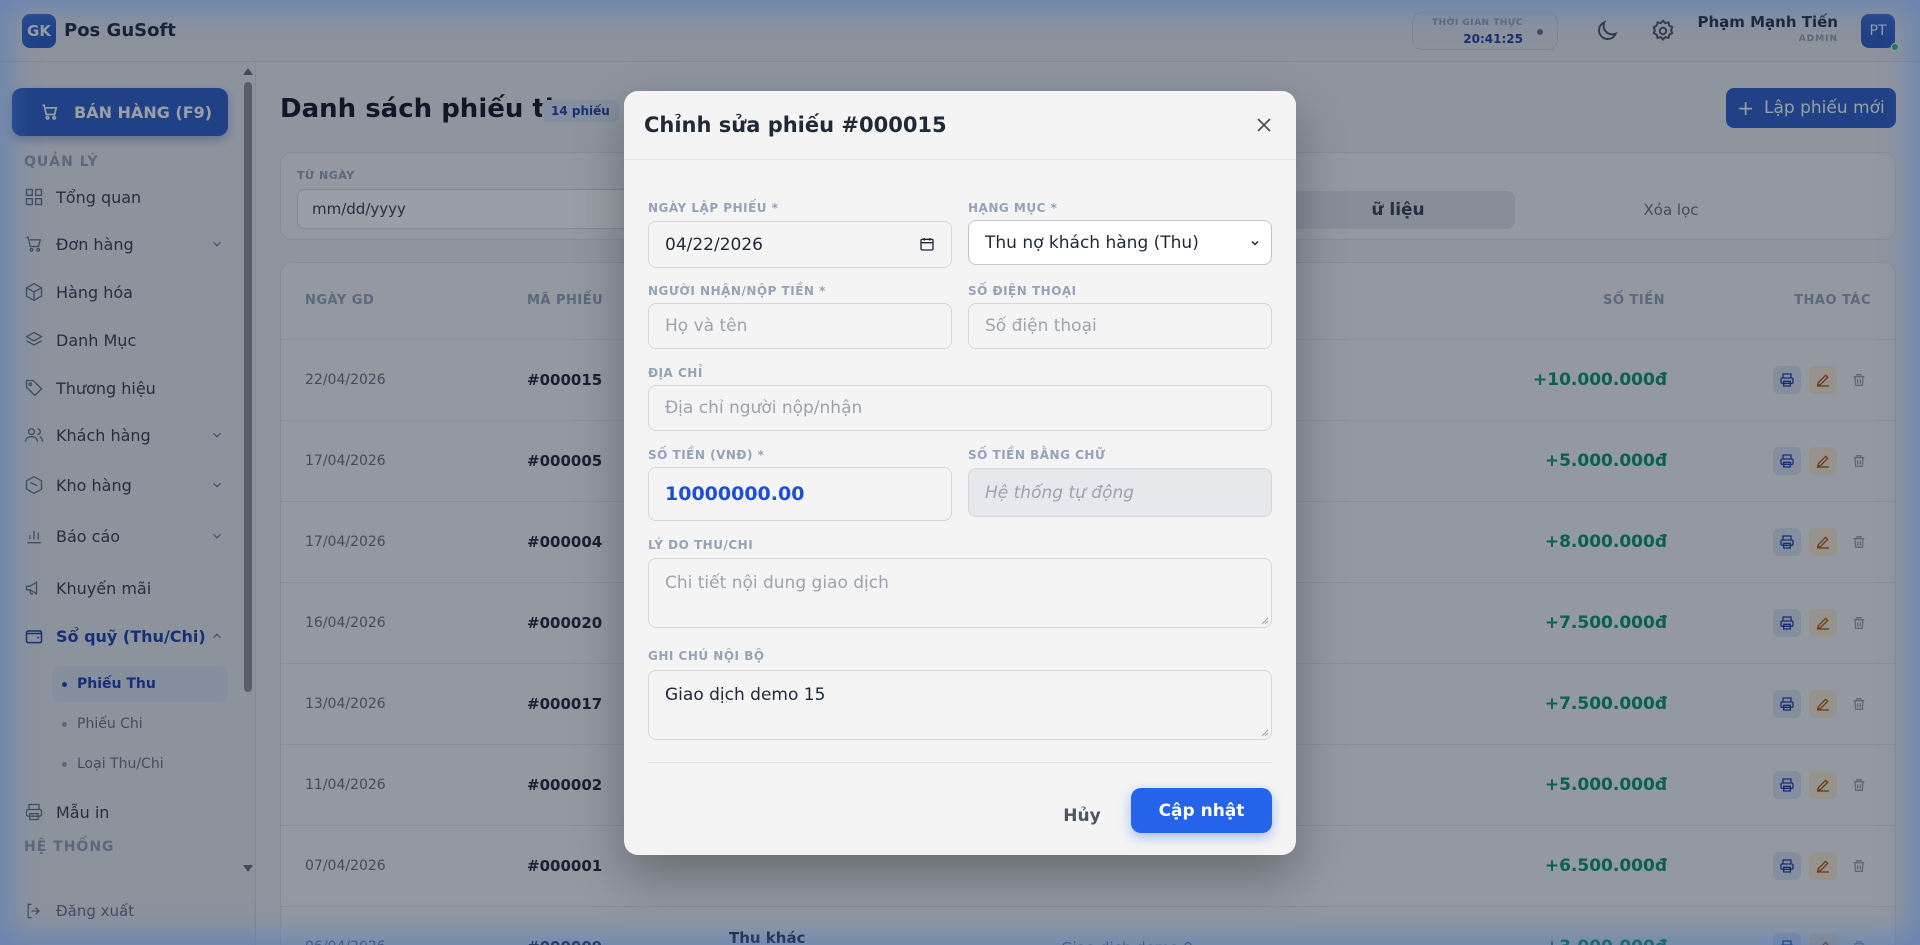  I want to click on amount-words-label: SỐ TIỀN BẰNG CHỮ, so click(1037, 455).